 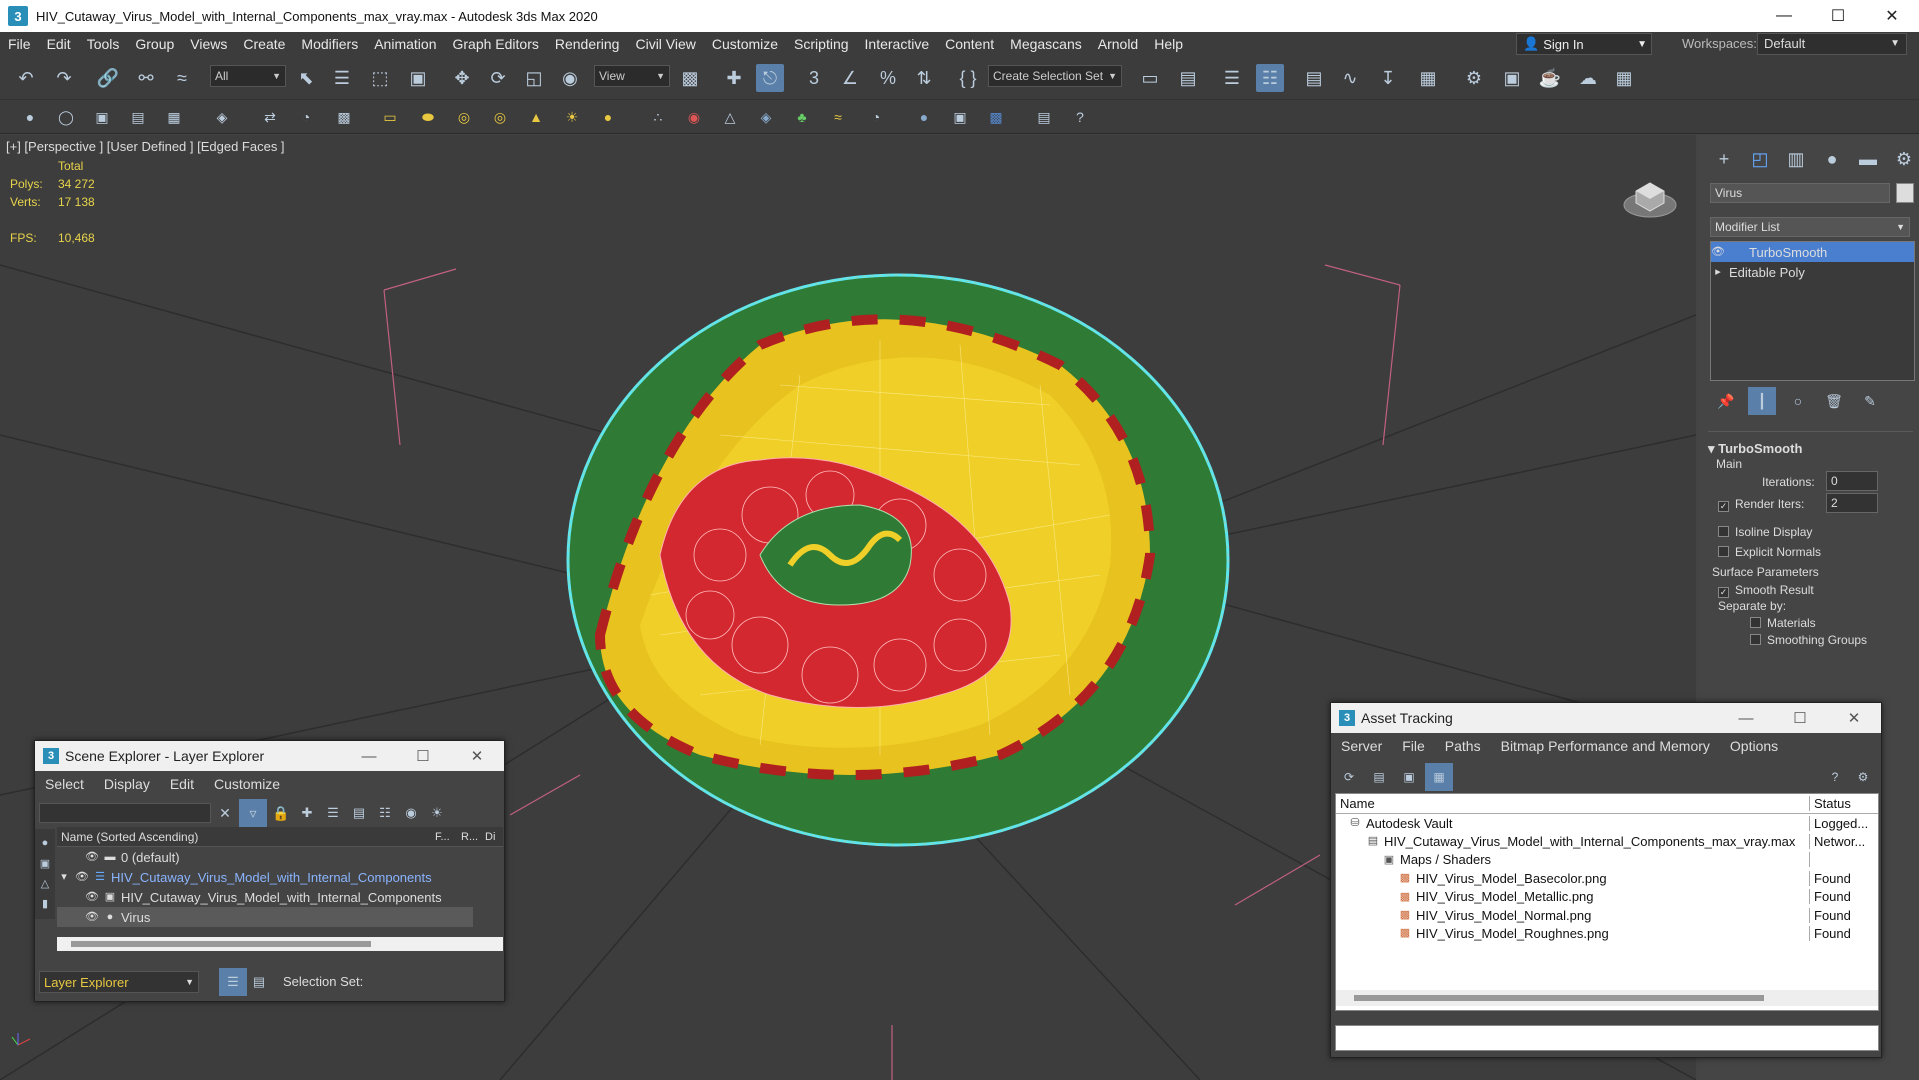 I want to click on table-view-icon: ▦, so click(x=1439, y=777).